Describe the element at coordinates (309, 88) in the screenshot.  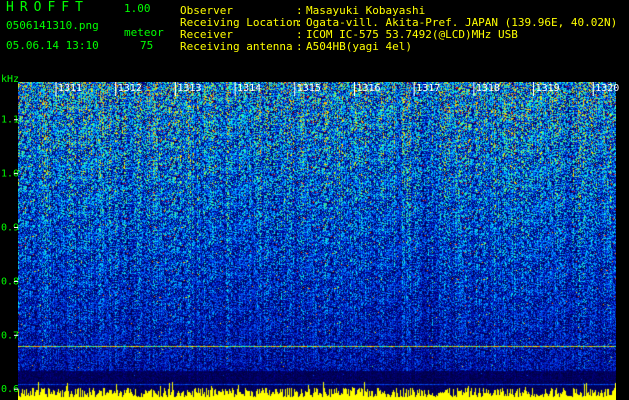
I see `x-tick-label: 1315` at that location.